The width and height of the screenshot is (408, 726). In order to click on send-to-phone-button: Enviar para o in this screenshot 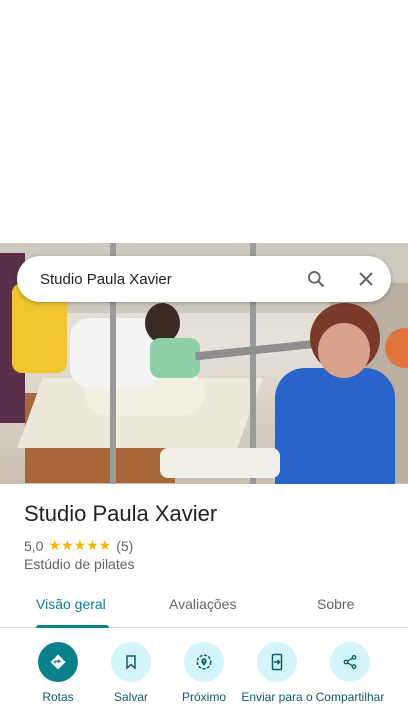, I will do `click(277, 673)`.